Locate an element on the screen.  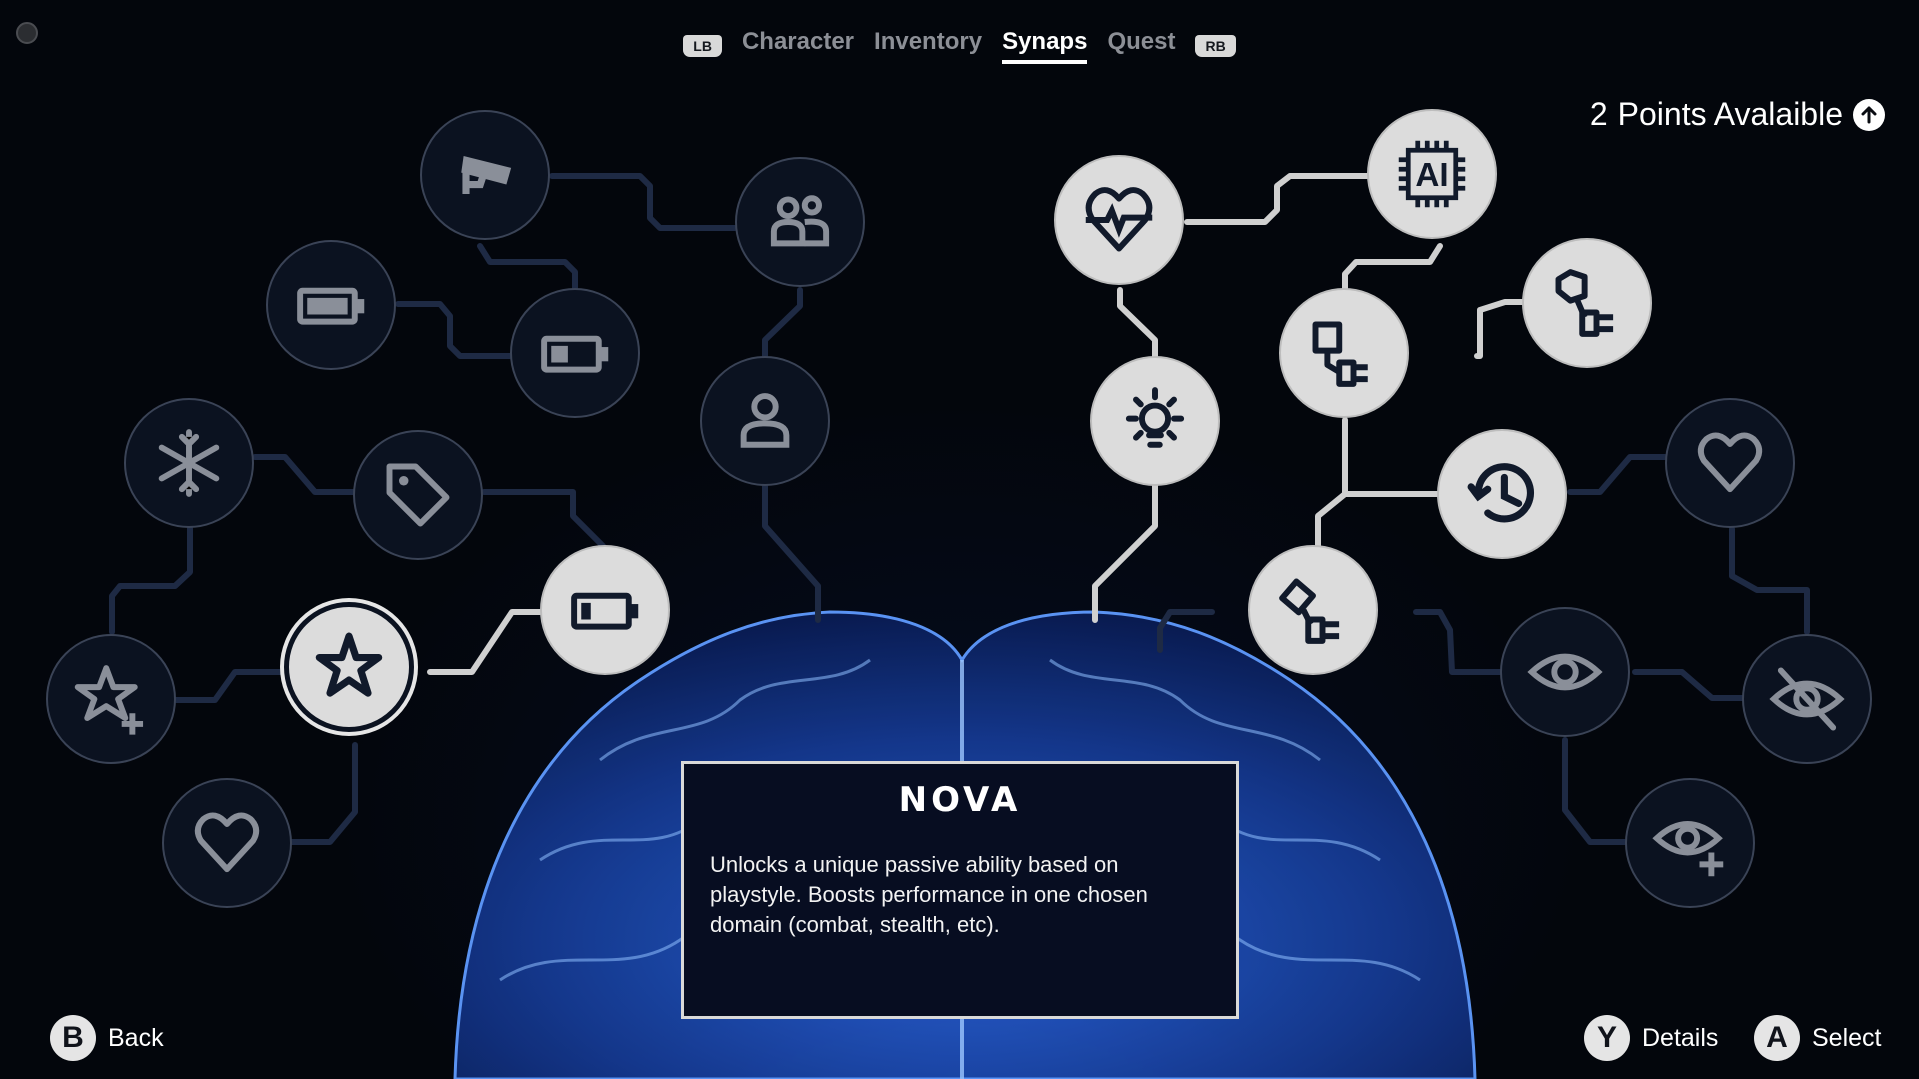
node-battery-full is located at coordinates (331, 305).